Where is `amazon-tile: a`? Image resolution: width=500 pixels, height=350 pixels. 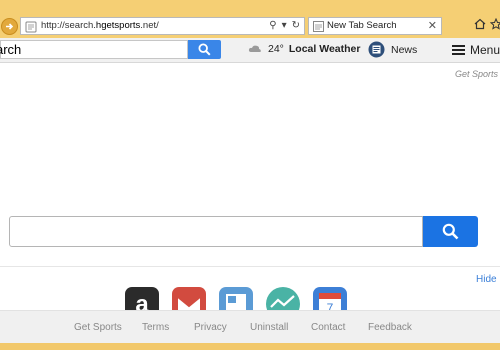
amazon-tile: a is located at coordinates (142, 298).